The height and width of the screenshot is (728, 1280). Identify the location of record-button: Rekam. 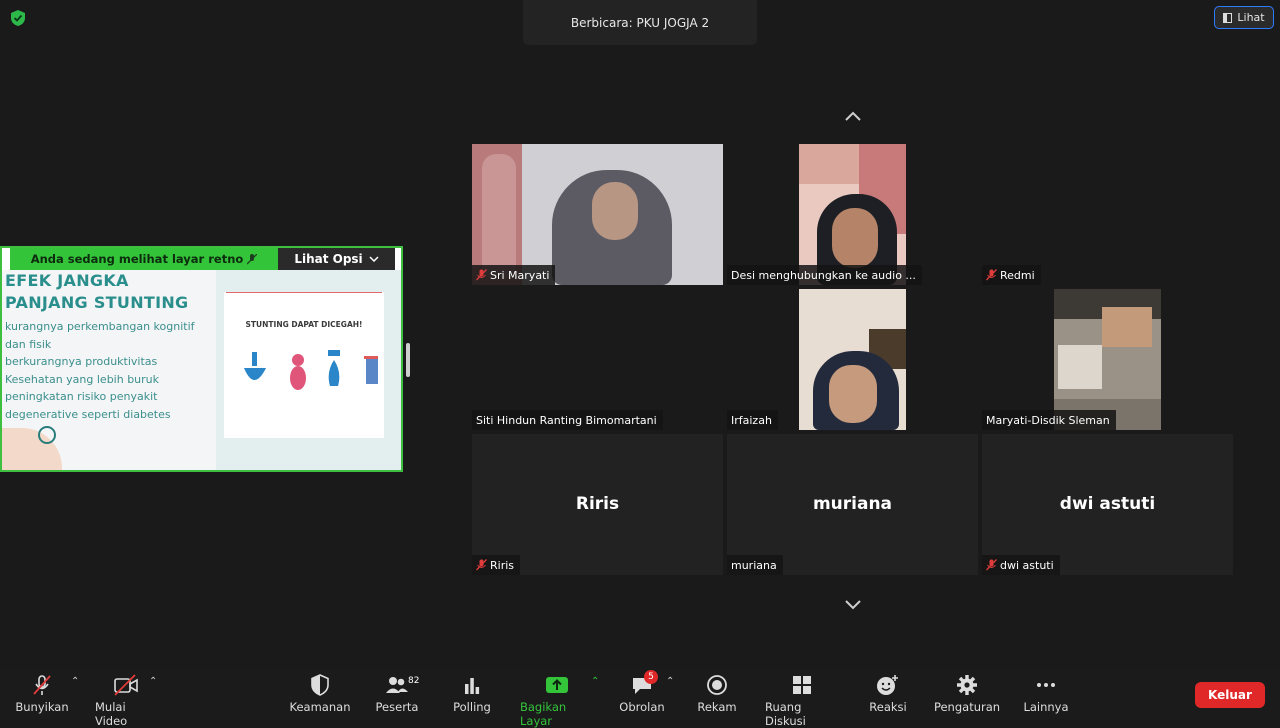
(717, 694).